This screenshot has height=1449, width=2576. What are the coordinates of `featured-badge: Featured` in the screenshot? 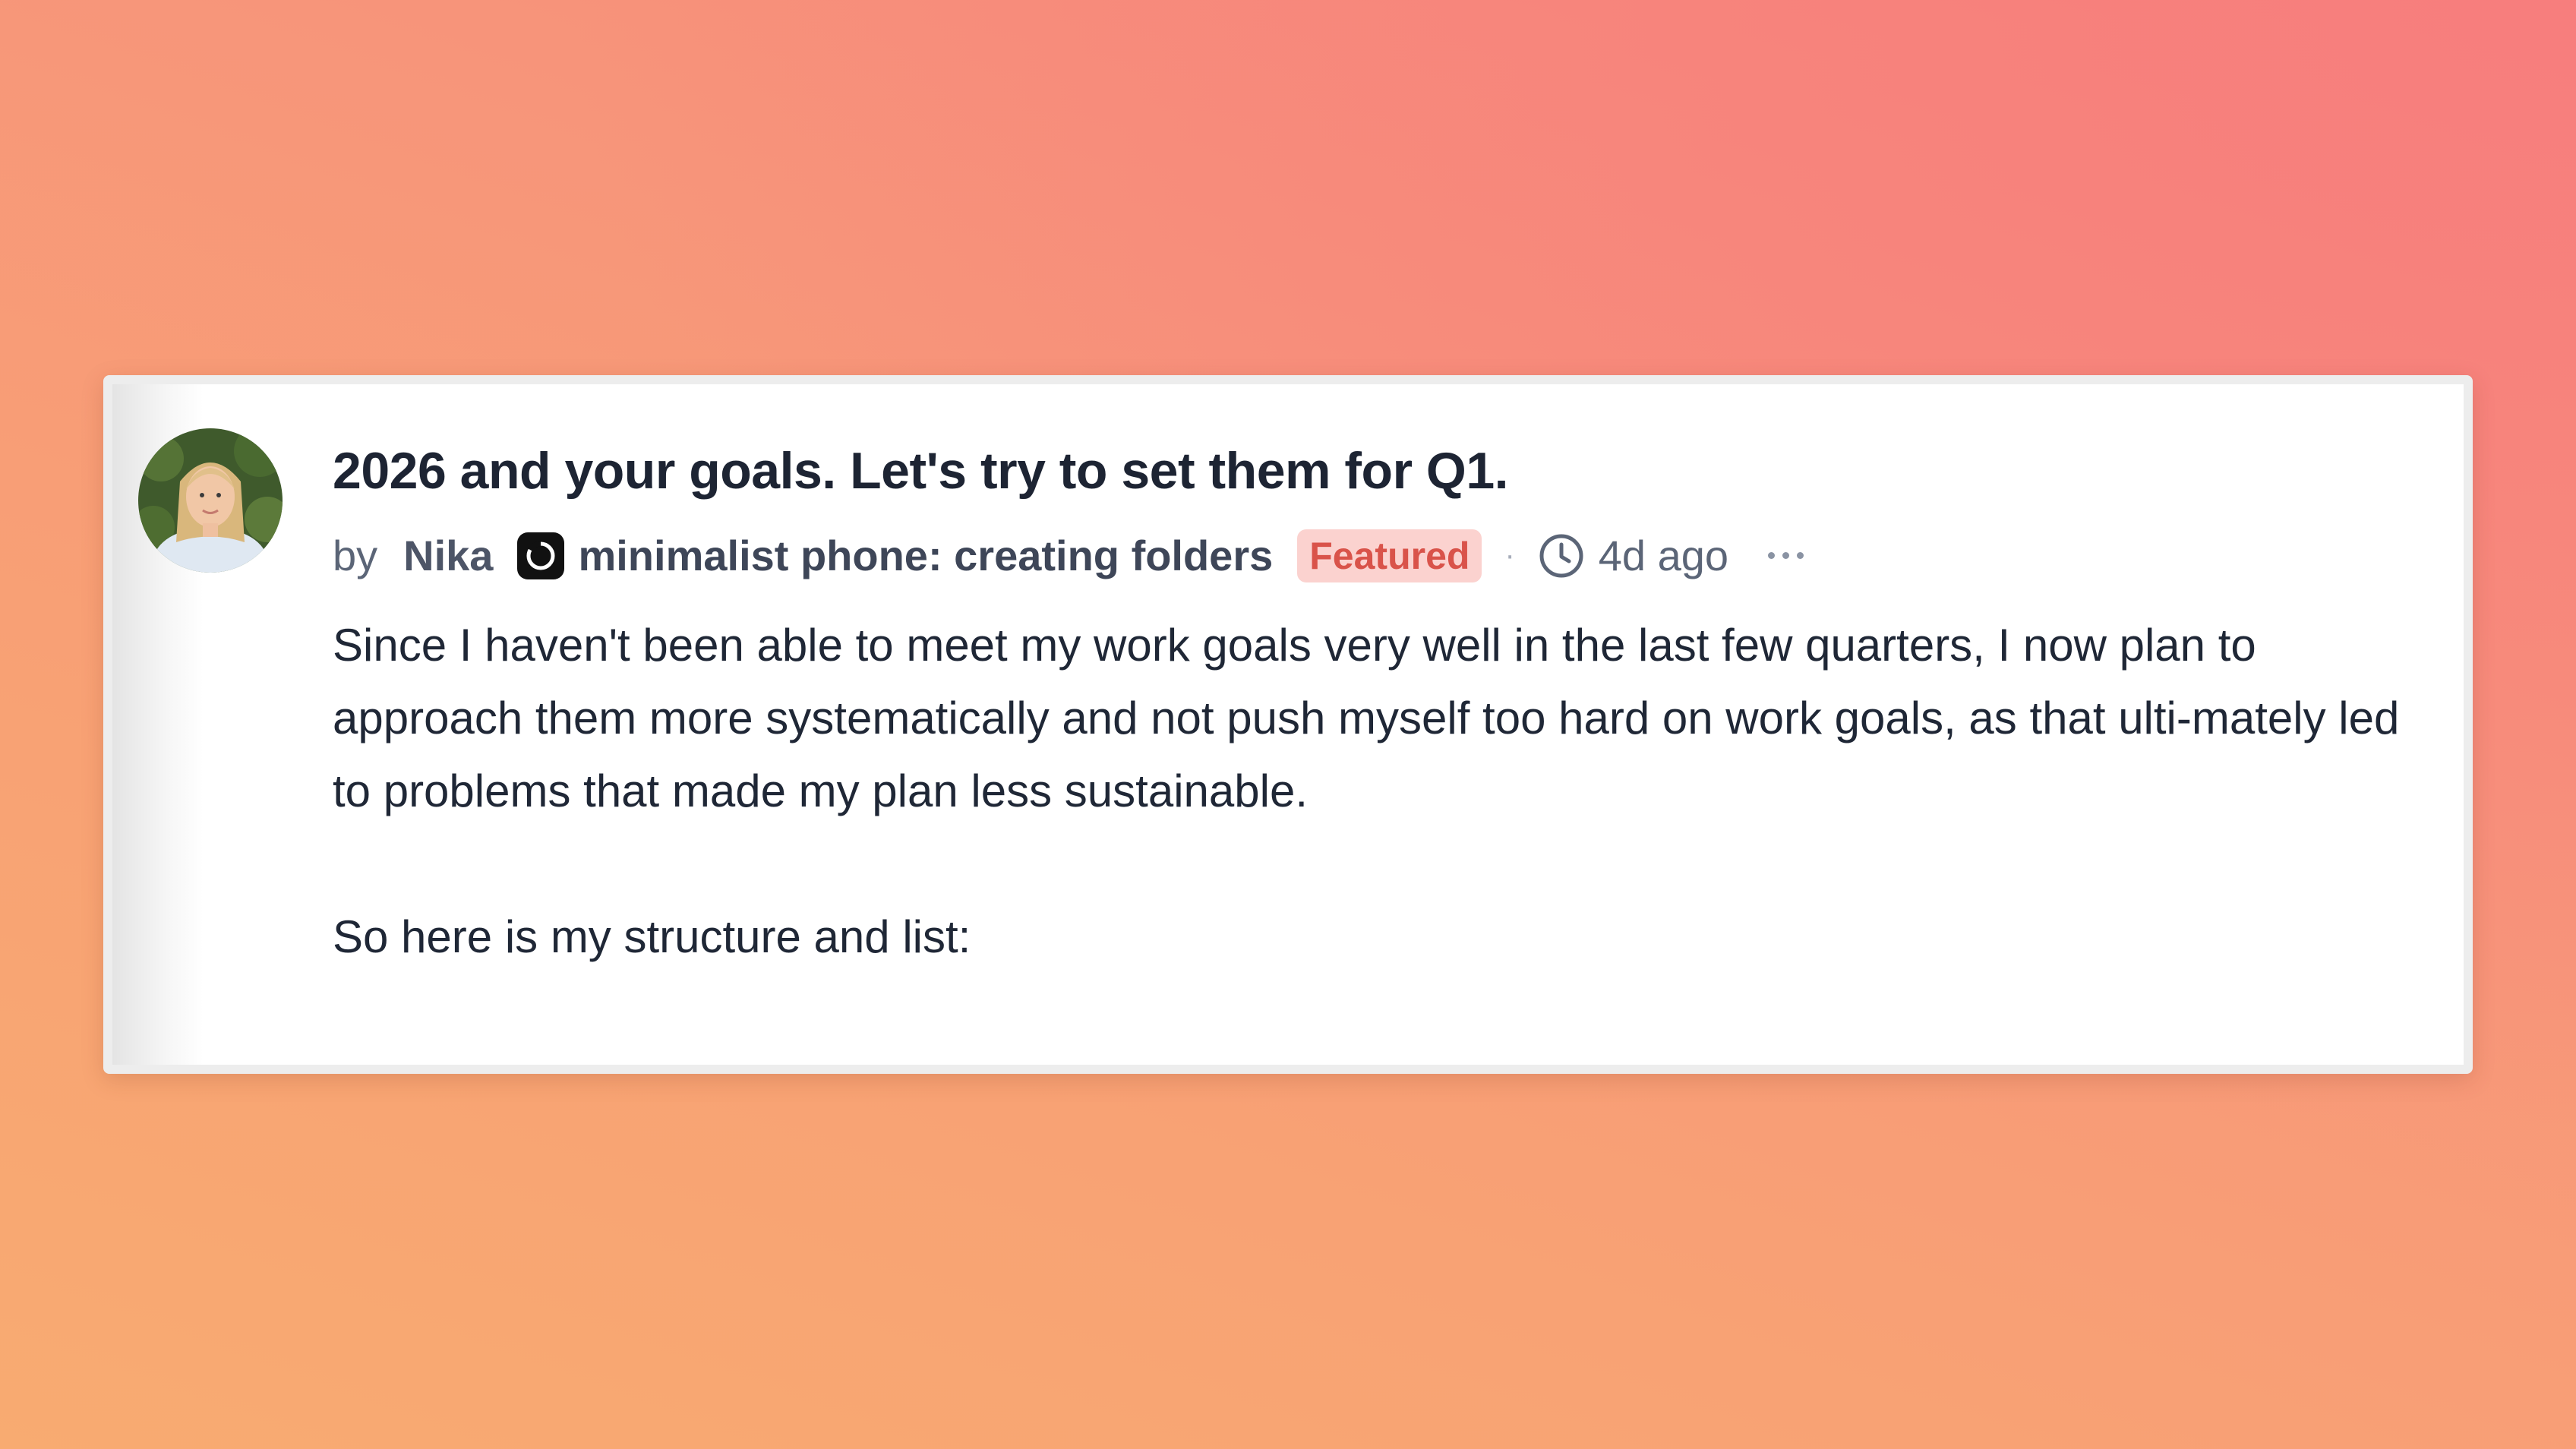 It's located at (1389, 555).